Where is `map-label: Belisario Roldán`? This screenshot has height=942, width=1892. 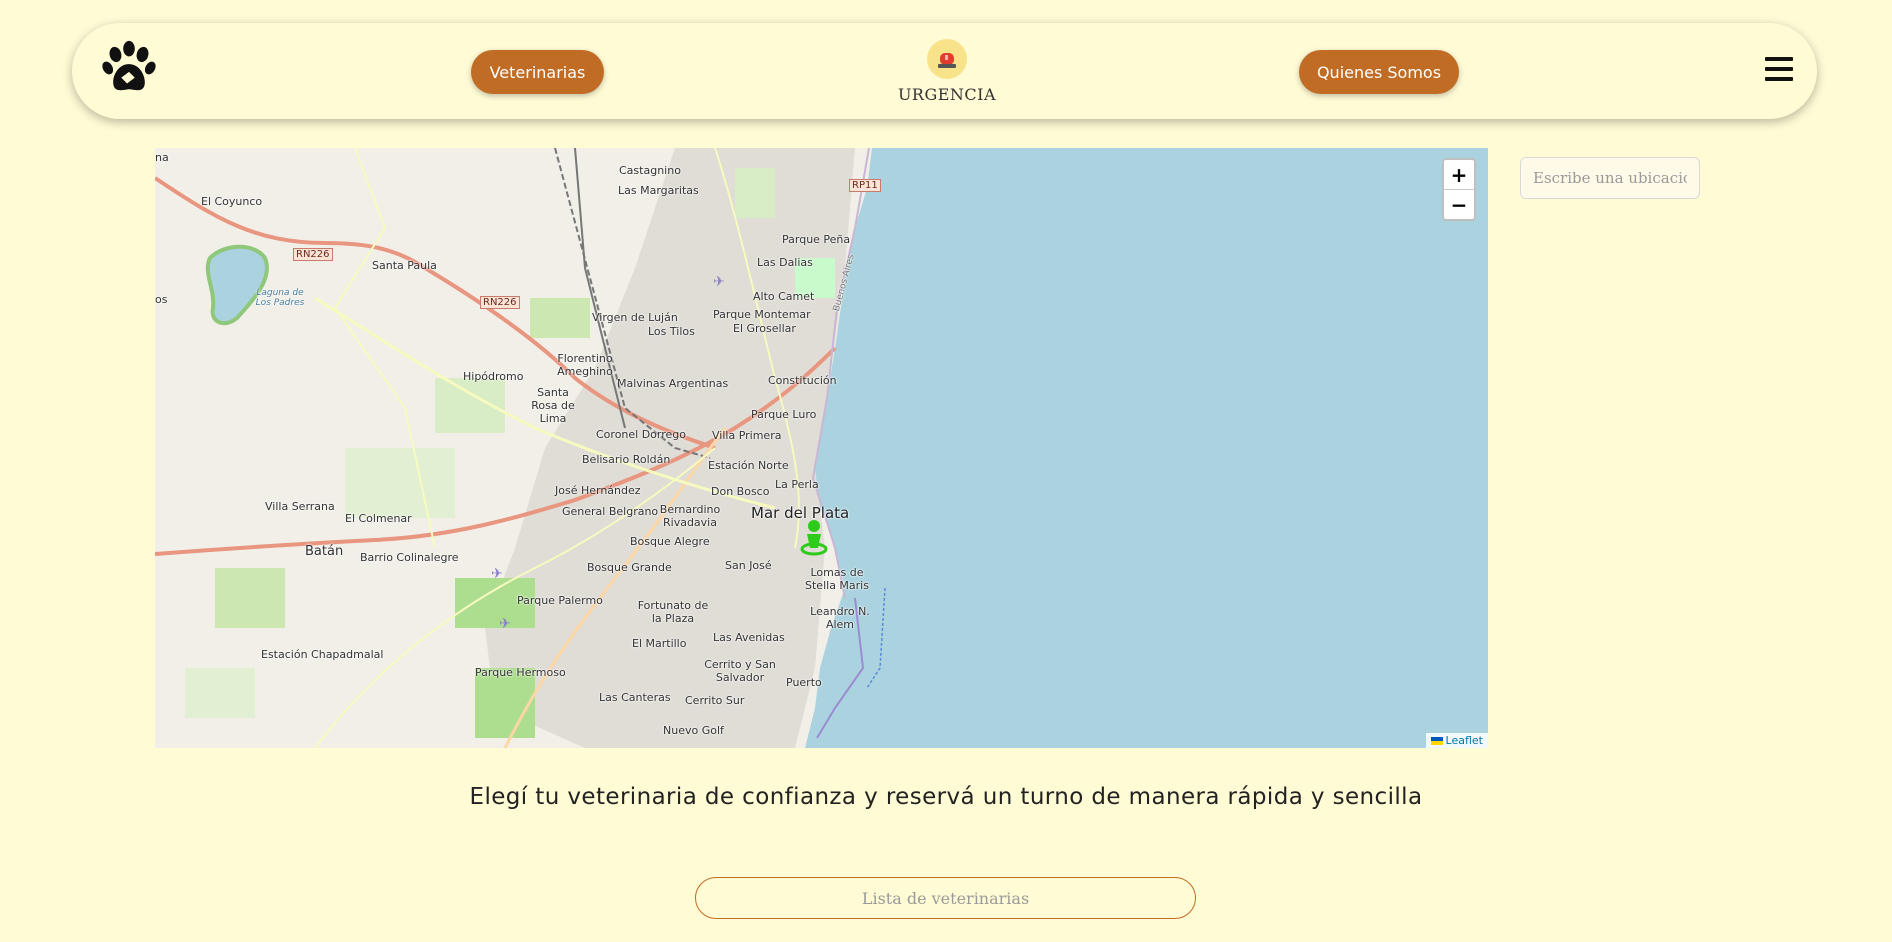 map-label: Belisario Roldán is located at coordinates (626, 459).